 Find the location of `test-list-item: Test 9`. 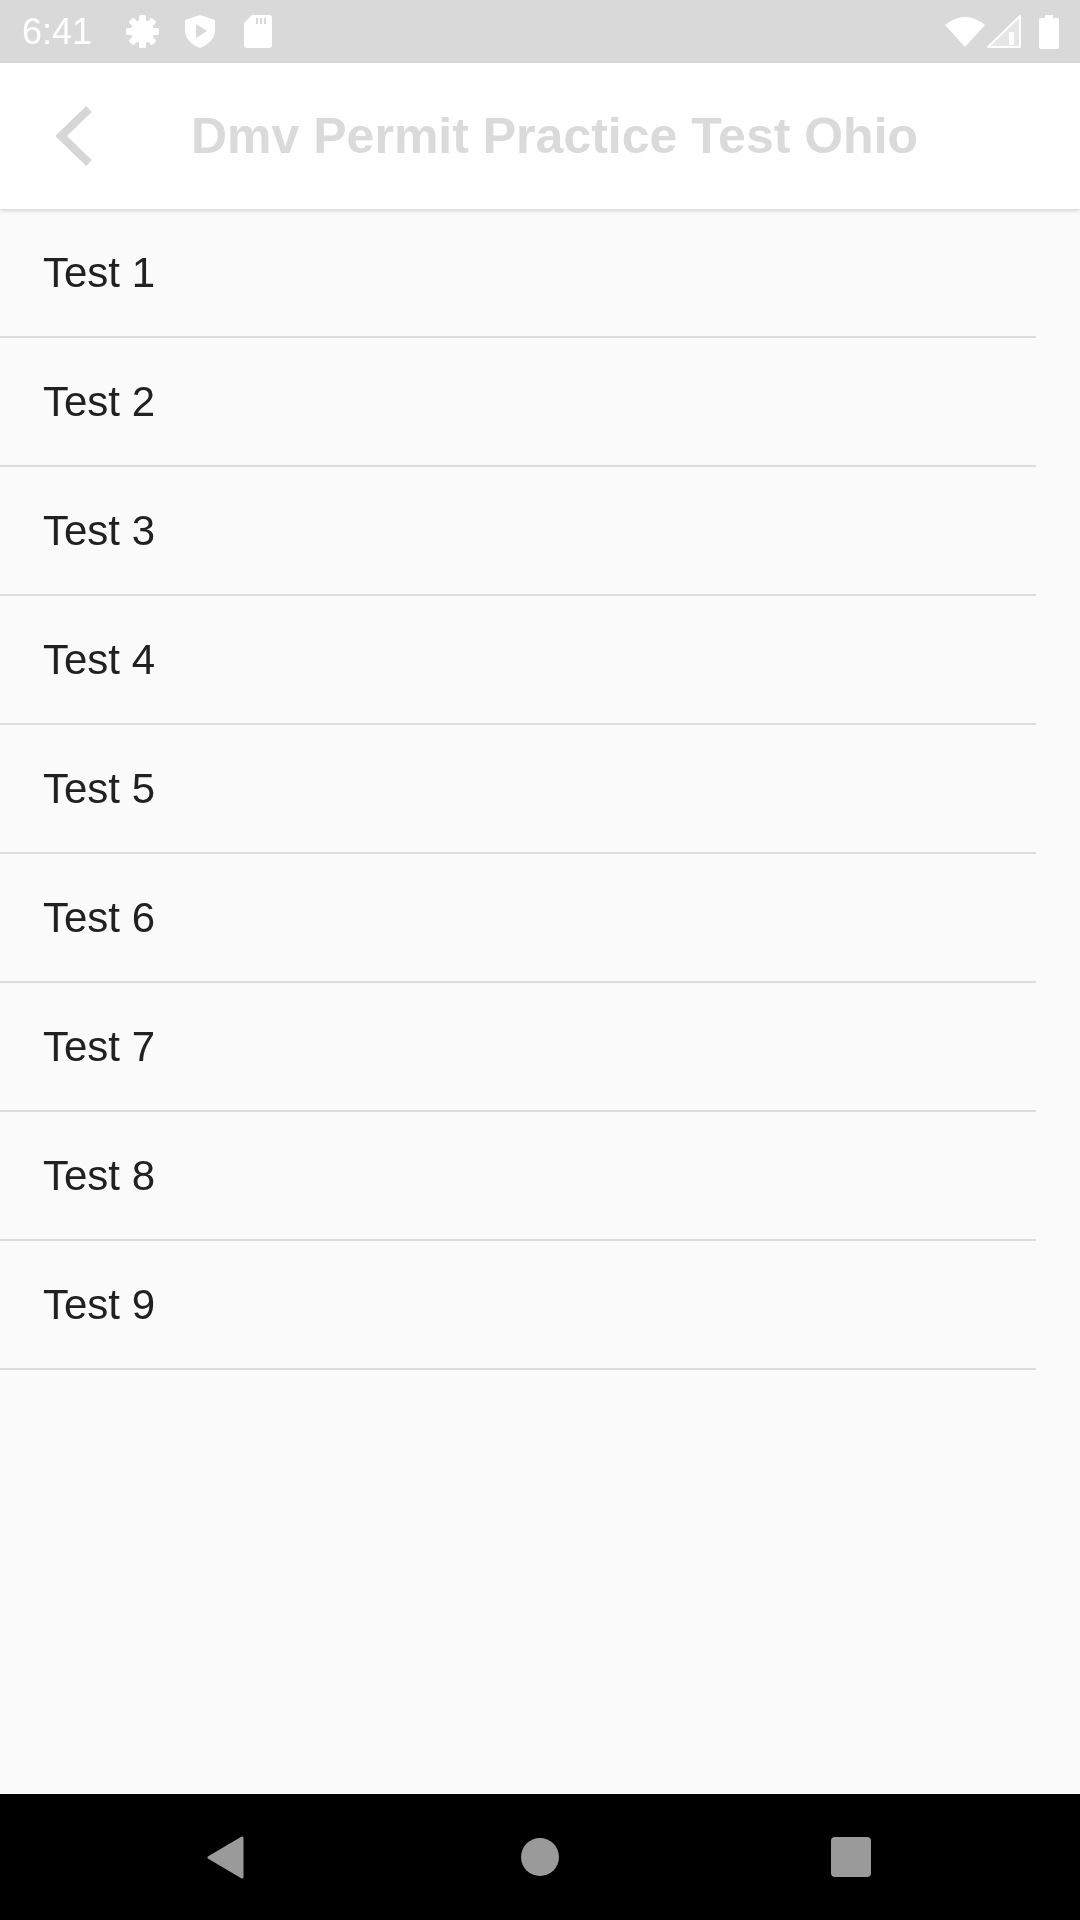

test-list-item: Test 9 is located at coordinates (518, 1305).